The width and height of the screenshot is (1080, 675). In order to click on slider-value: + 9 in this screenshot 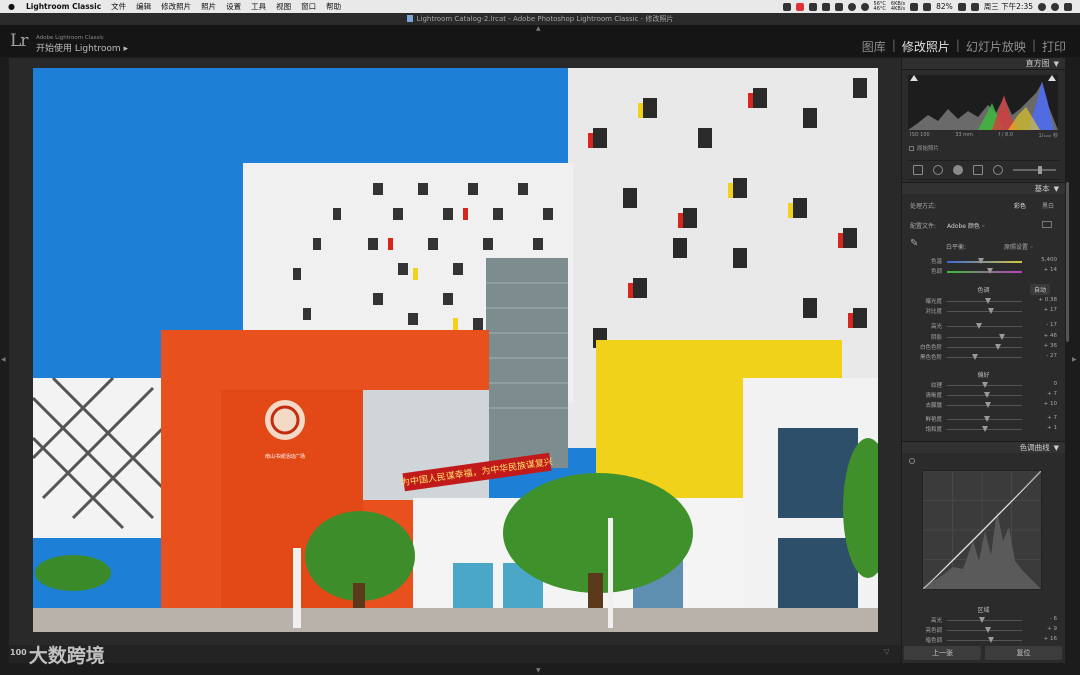, I will do `click(1052, 629)`.